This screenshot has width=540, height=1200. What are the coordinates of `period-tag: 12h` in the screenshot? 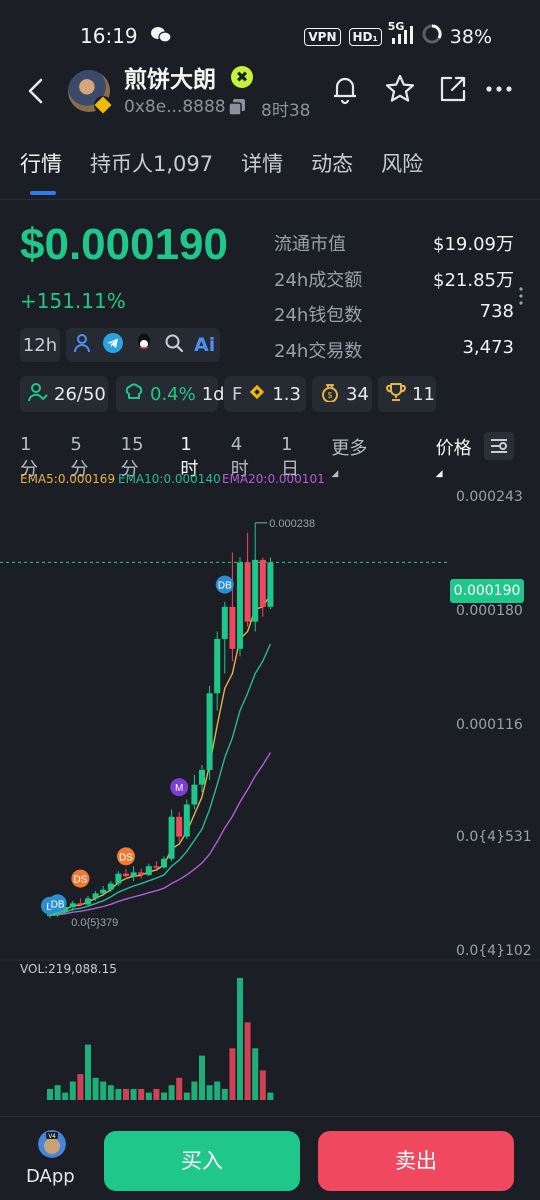 It's located at (40, 345).